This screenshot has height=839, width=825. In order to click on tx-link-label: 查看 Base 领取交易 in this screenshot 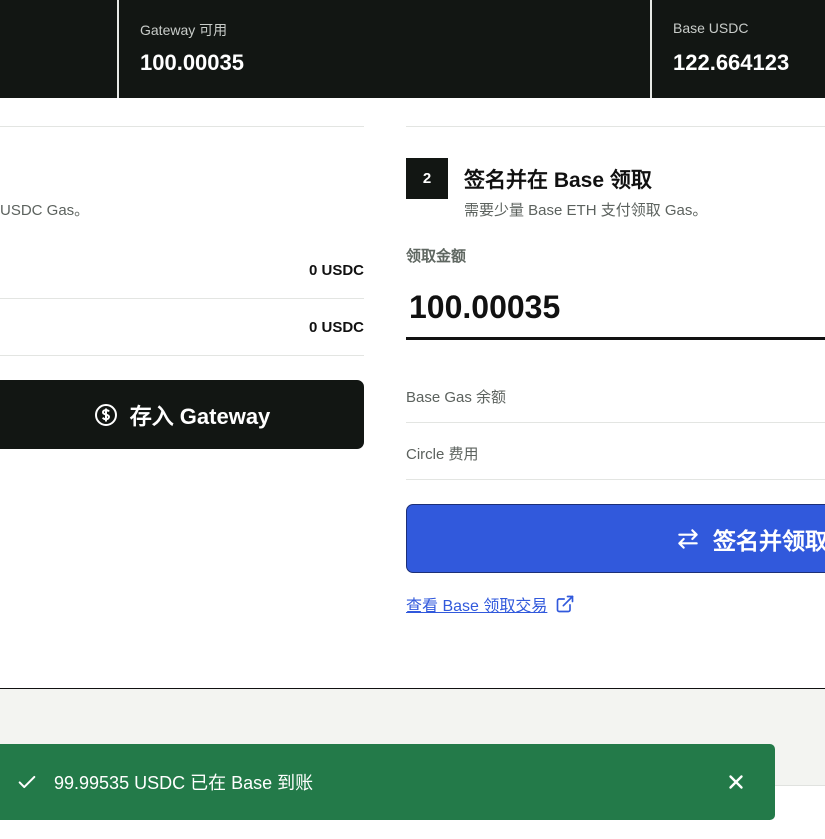, I will do `click(477, 606)`.